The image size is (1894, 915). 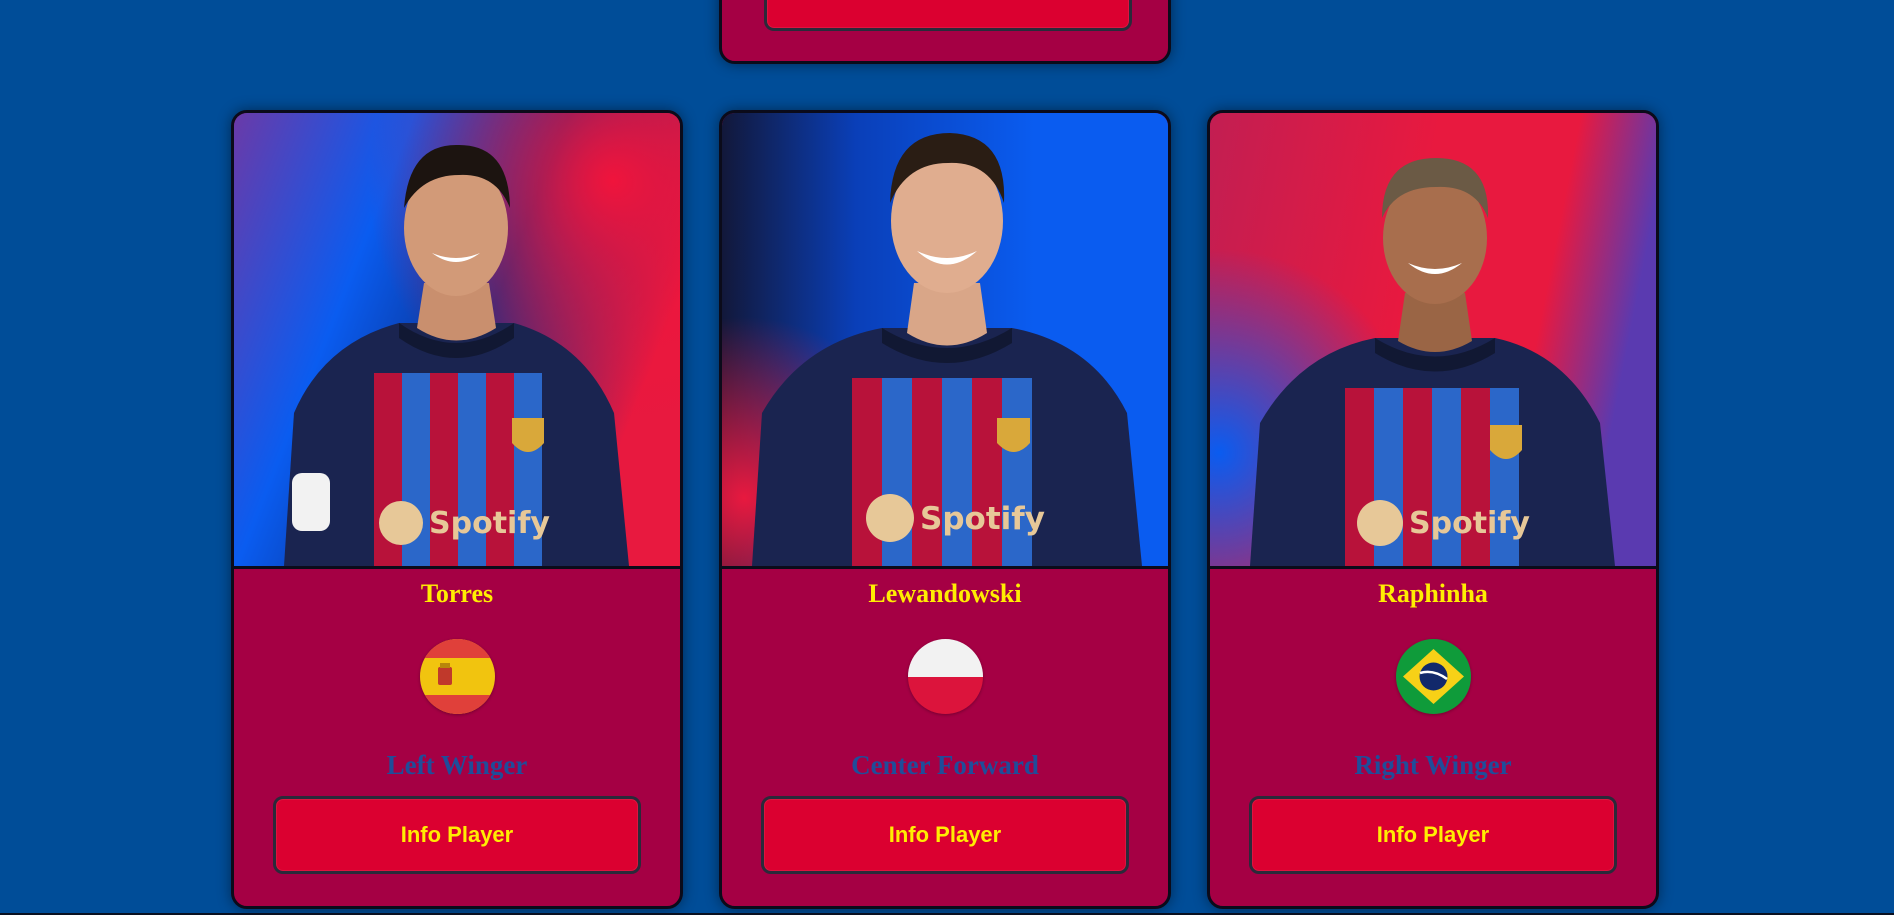 What do you see at coordinates (945, 593) in the screenshot?
I see `player-name: Lewandowski` at bounding box center [945, 593].